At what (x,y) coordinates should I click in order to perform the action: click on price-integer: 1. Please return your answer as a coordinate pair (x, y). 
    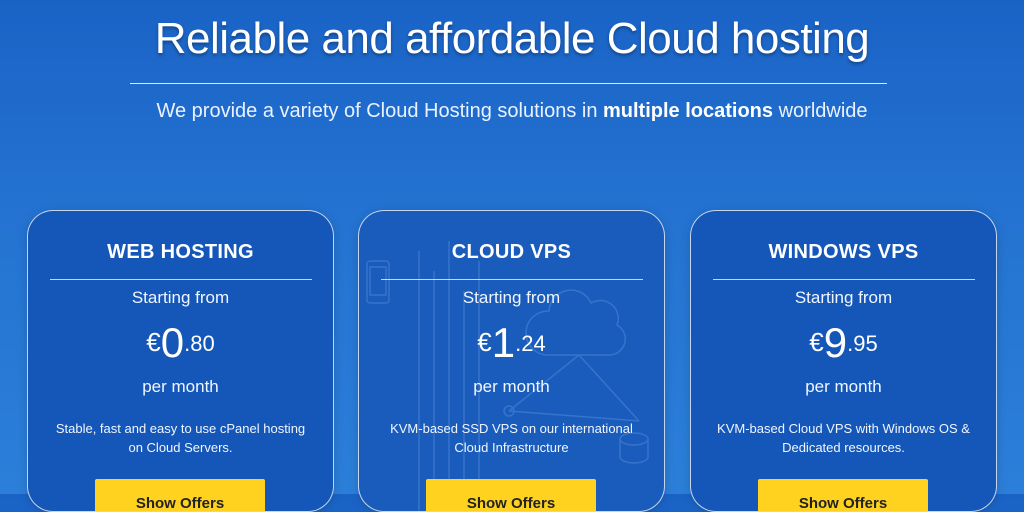
    Looking at the image, I should click on (503, 342).